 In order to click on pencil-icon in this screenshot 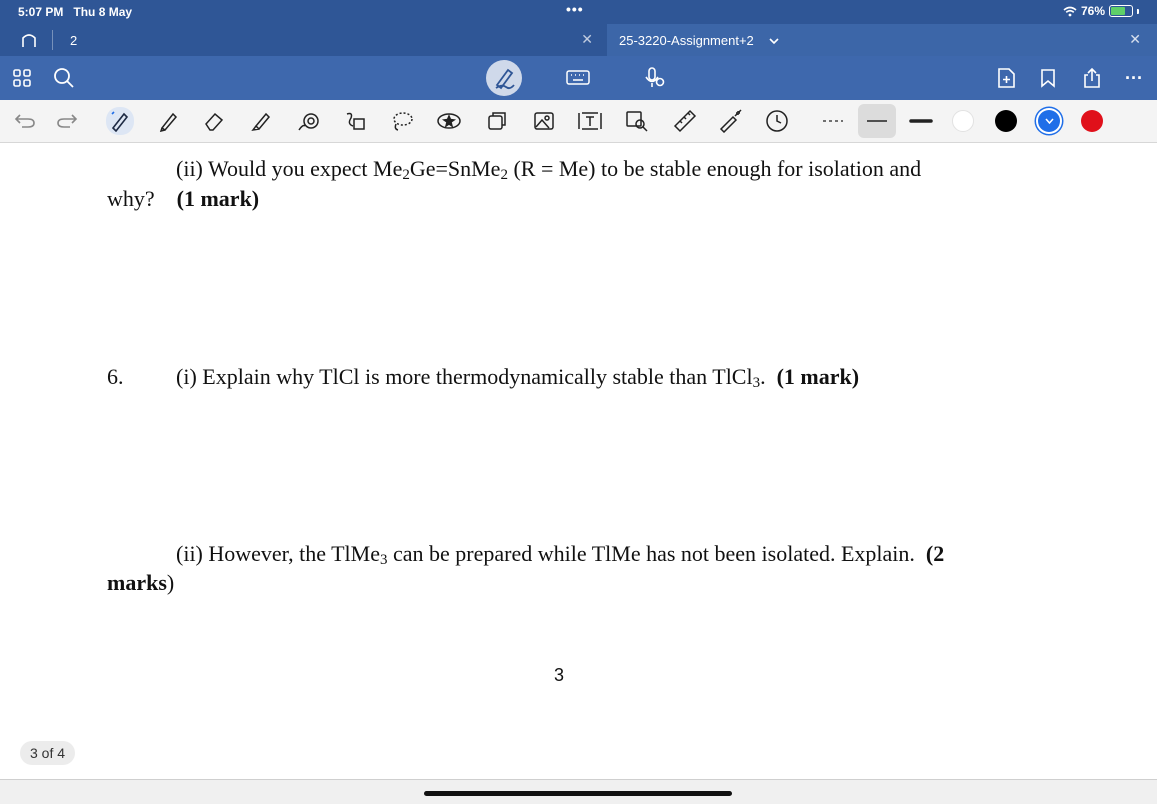, I will do `click(169, 121)`.